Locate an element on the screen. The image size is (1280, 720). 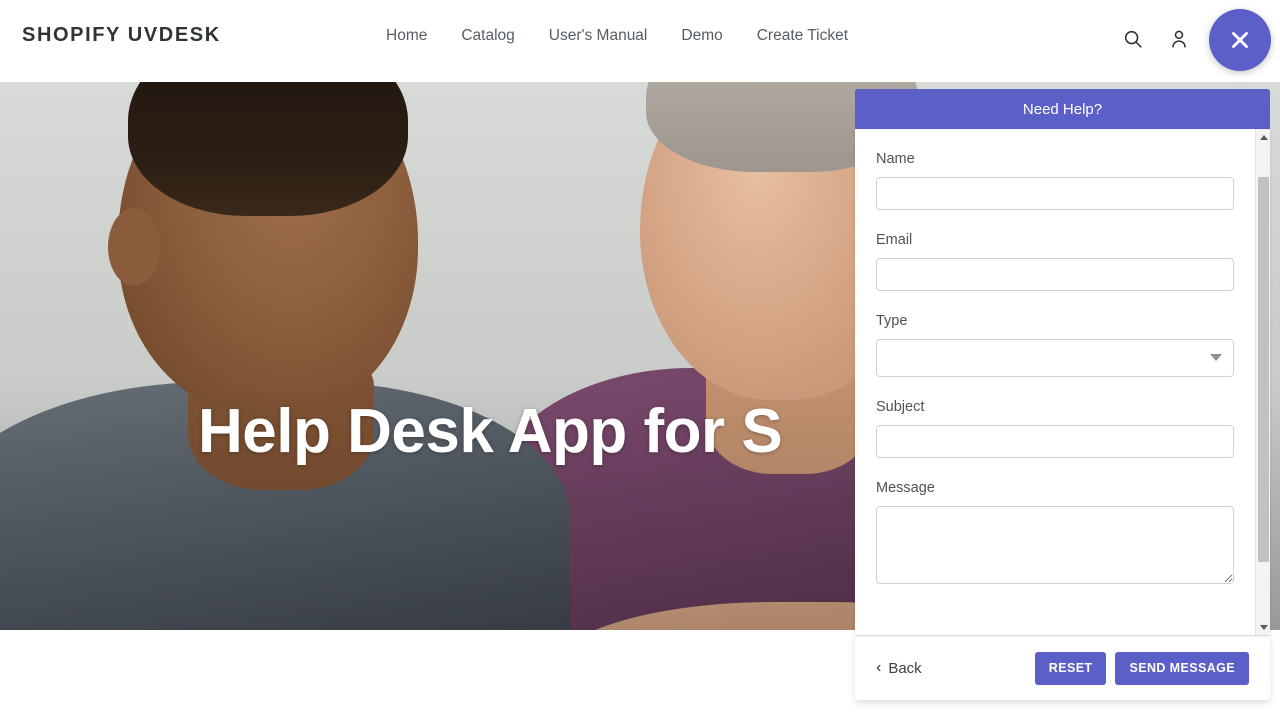
field-email: Email is located at coordinates (1062, 261).